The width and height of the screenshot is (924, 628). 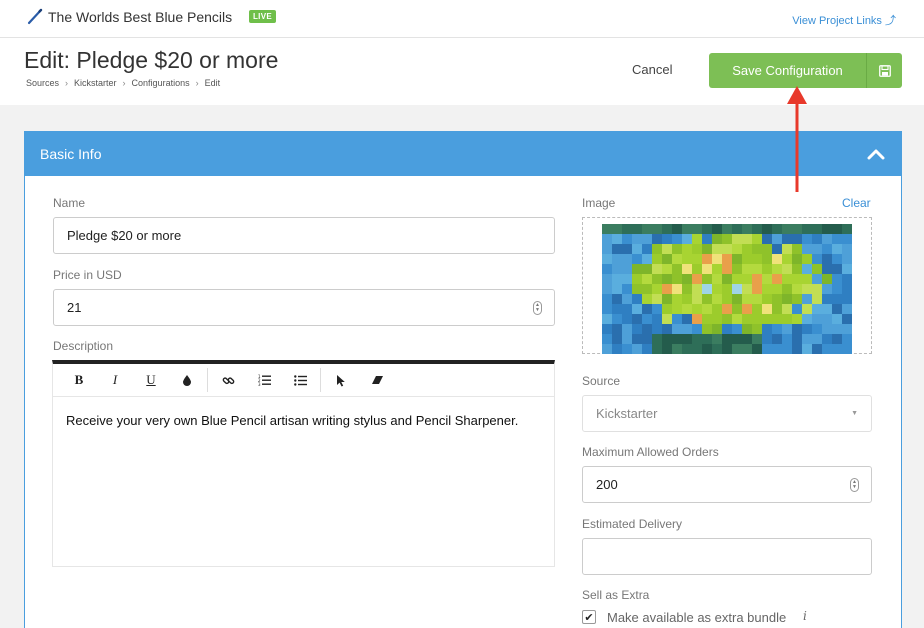 I want to click on name-input: Pledge $20 or more, so click(x=304, y=235).